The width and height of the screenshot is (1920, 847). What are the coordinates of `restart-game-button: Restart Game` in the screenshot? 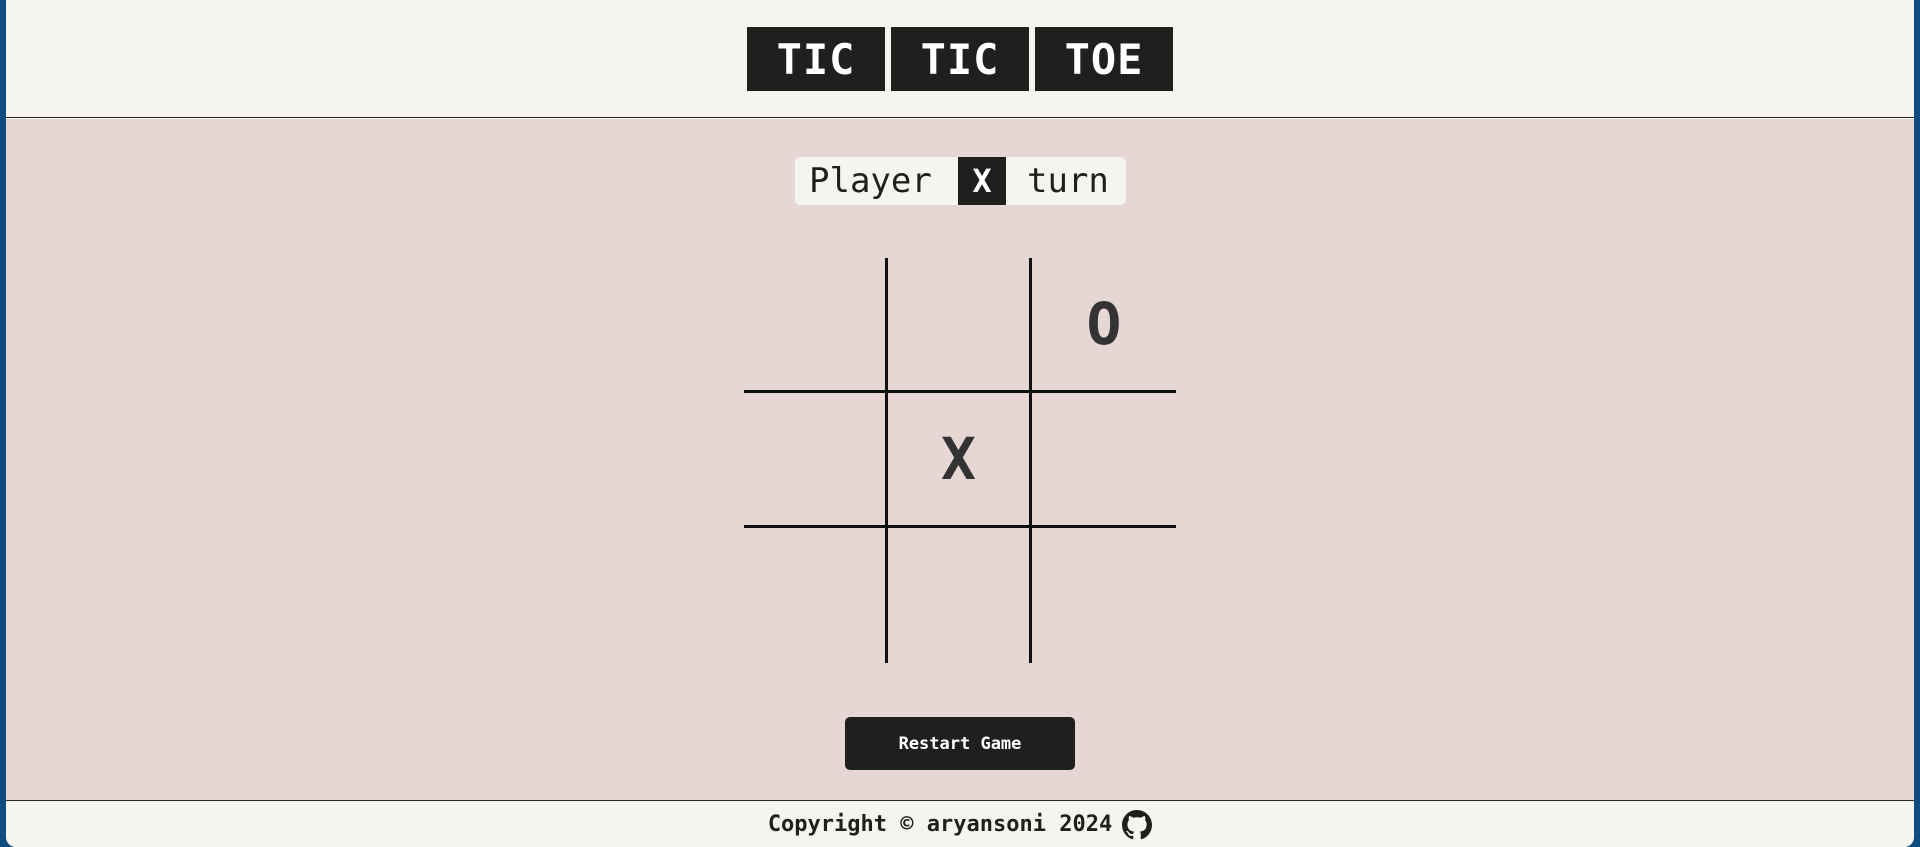 It's located at (960, 743).